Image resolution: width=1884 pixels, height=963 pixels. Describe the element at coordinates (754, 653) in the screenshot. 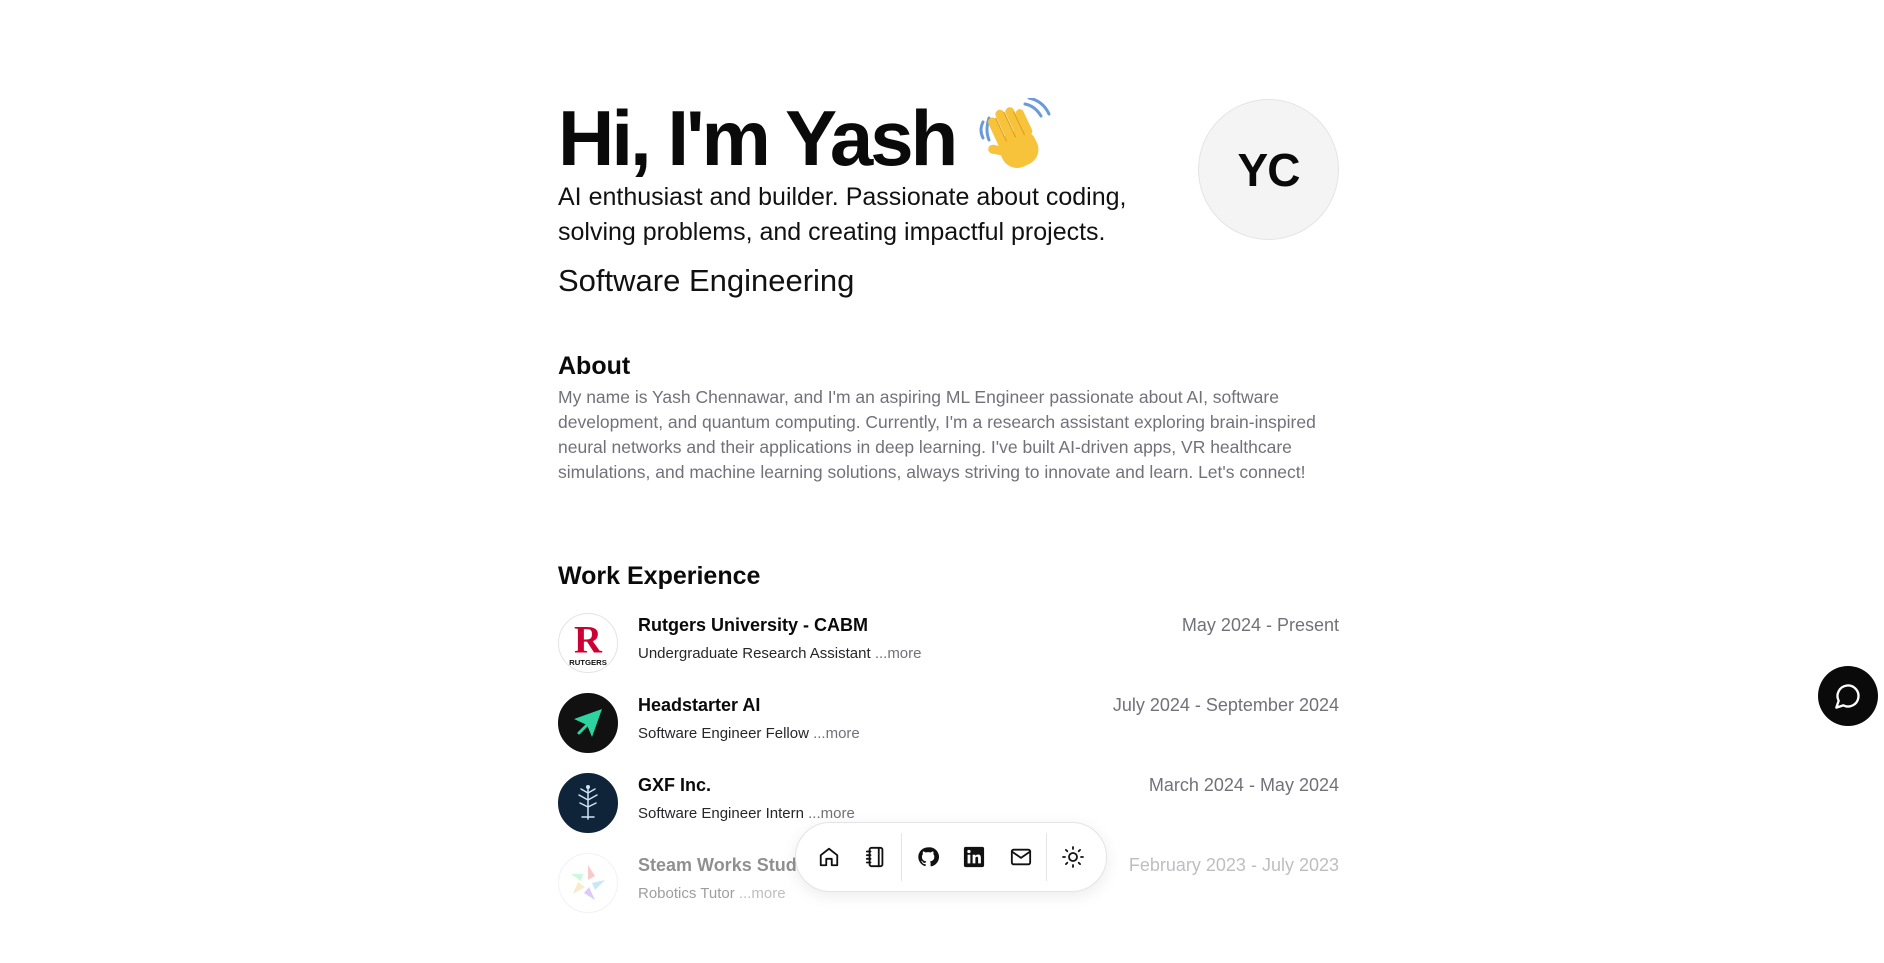

I see `work-role-text: Undergraduate Research Assistant` at that location.